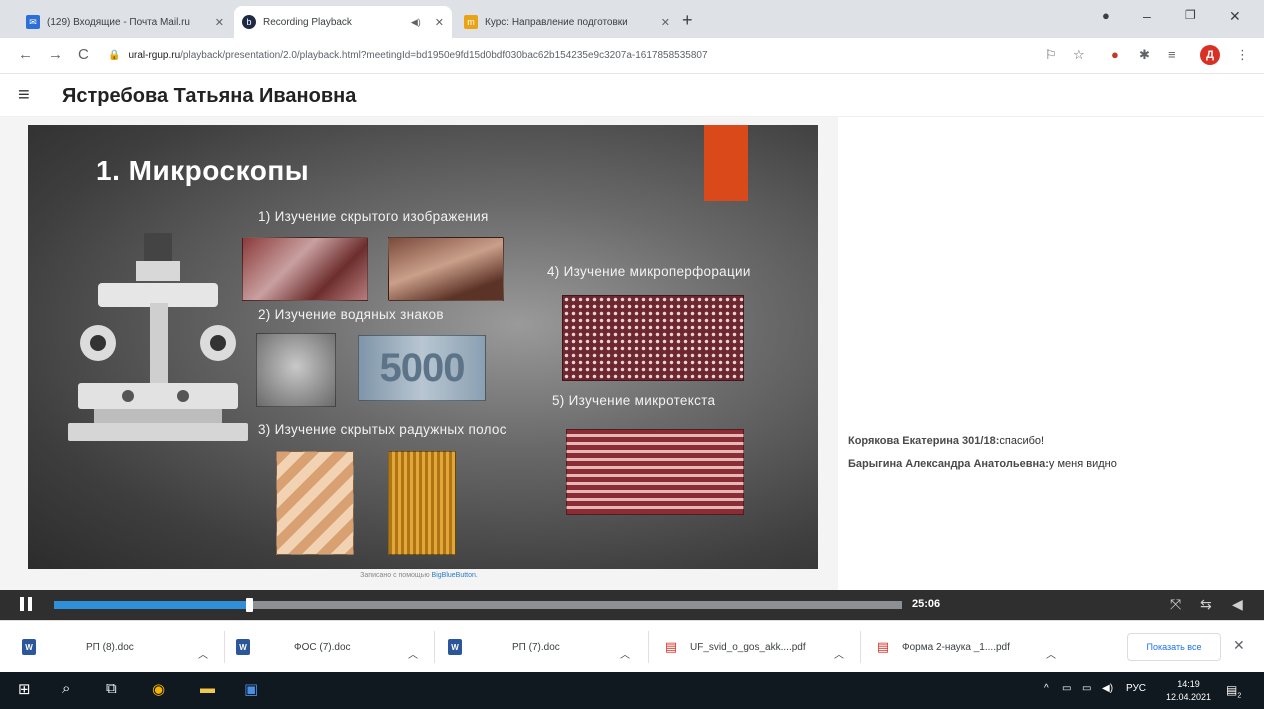  I want to click on tab-title: Recording Playback, so click(307, 22).